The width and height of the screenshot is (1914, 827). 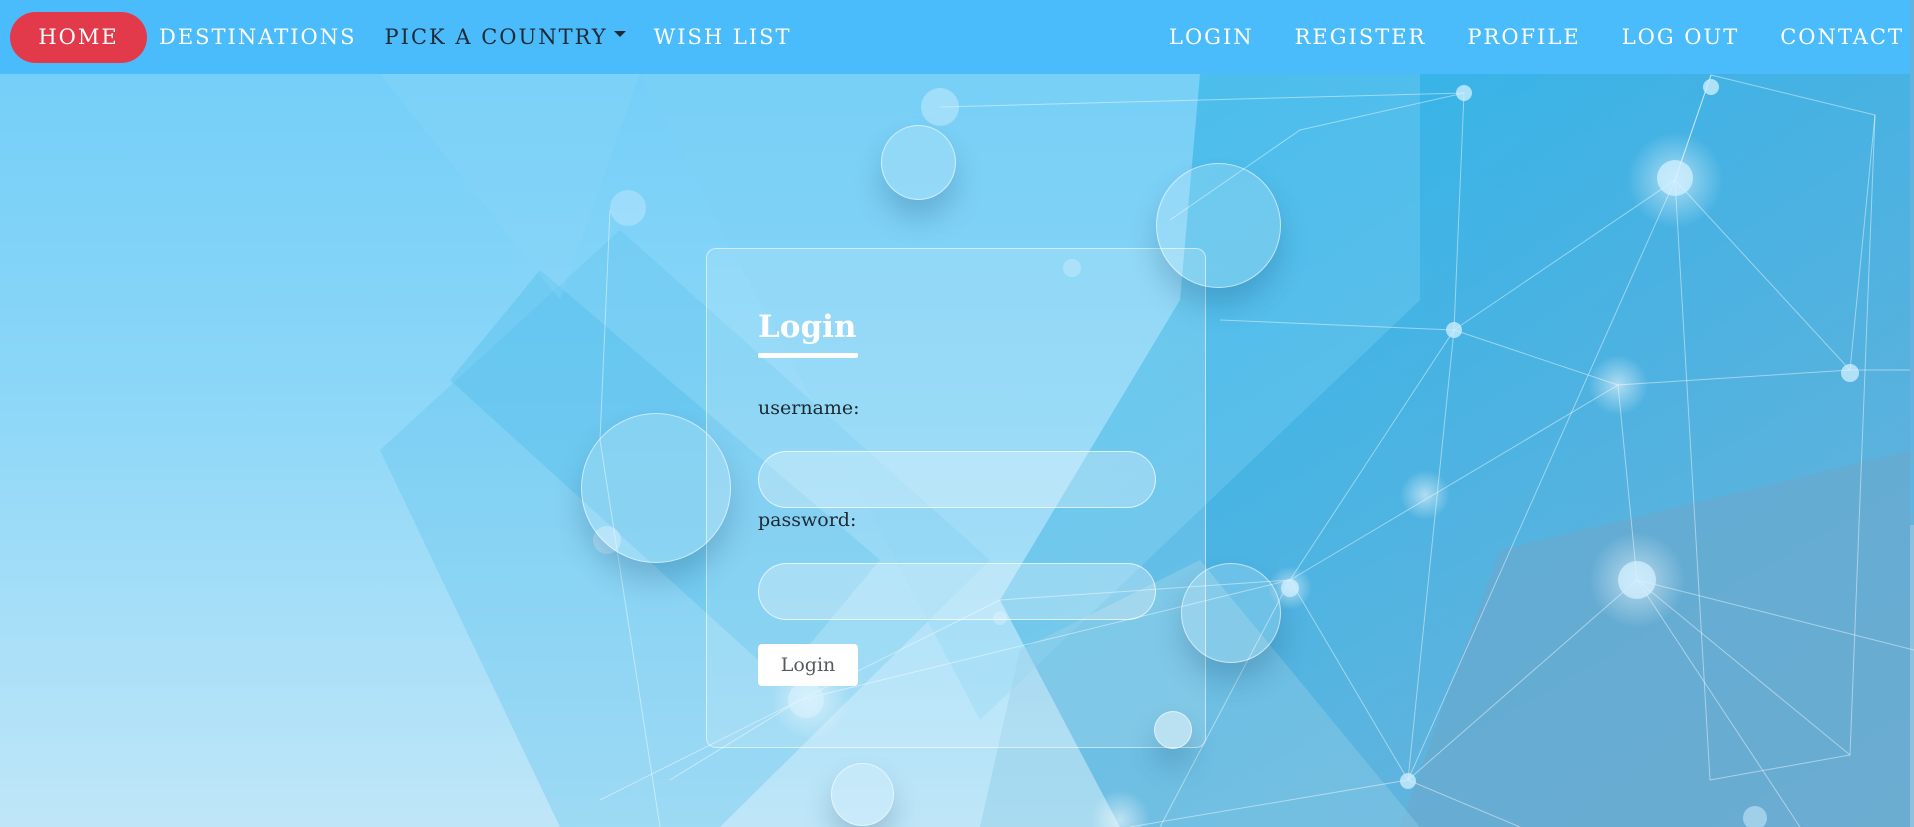 What do you see at coordinates (1842, 37) in the screenshot?
I see `nav-contact-link: CONTACT` at bounding box center [1842, 37].